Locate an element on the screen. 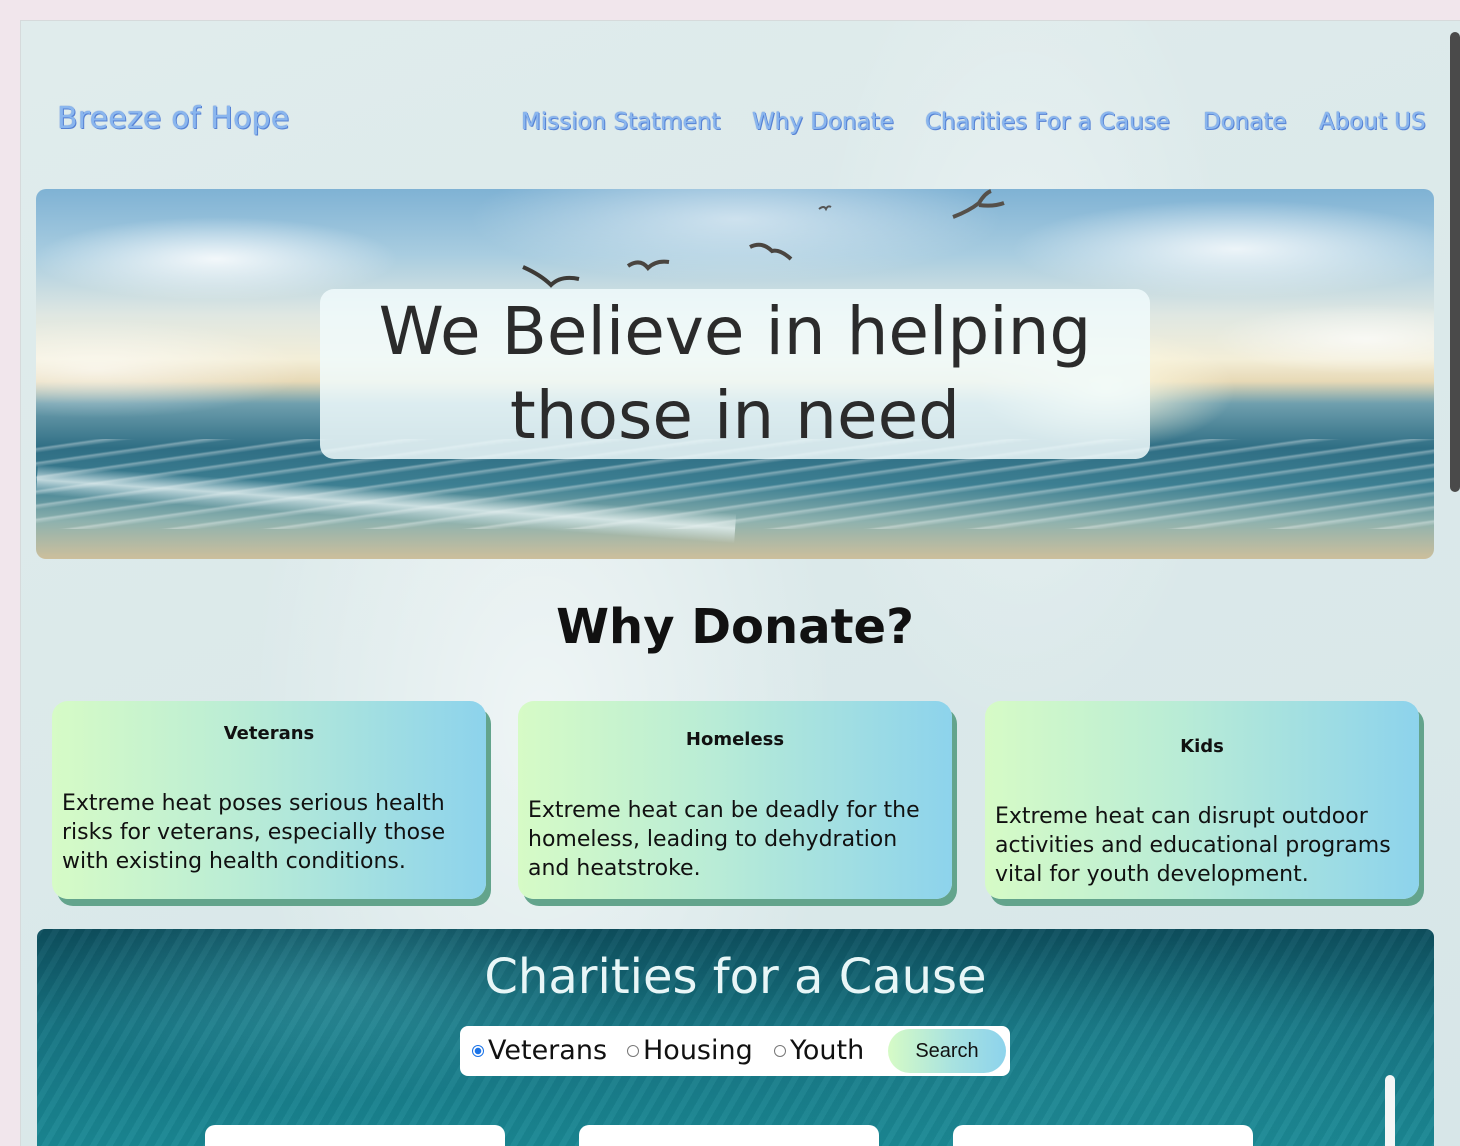 Image resolution: width=1460 pixels, height=1146 pixels. hero-title: We Believe in helping those in need is located at coordinates (735, 374).